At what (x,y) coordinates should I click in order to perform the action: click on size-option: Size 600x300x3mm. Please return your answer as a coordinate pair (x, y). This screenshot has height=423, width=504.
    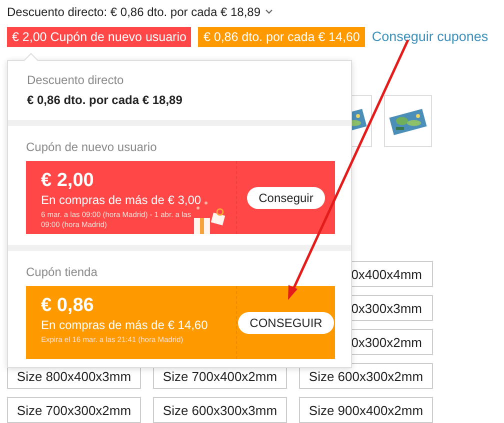
    Looking at the image, I should click on (220, 410).